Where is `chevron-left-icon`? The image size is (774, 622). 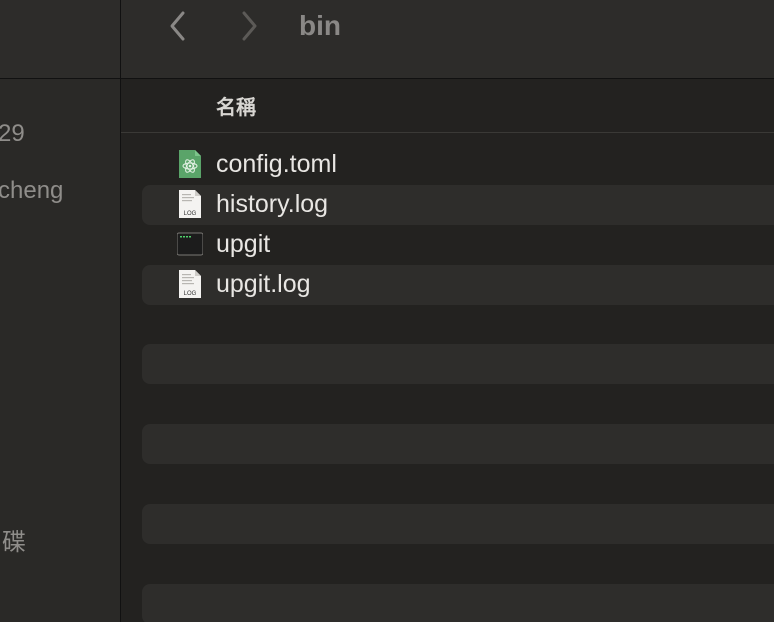
chevron-left-icon is located at coordinates (177, 26).